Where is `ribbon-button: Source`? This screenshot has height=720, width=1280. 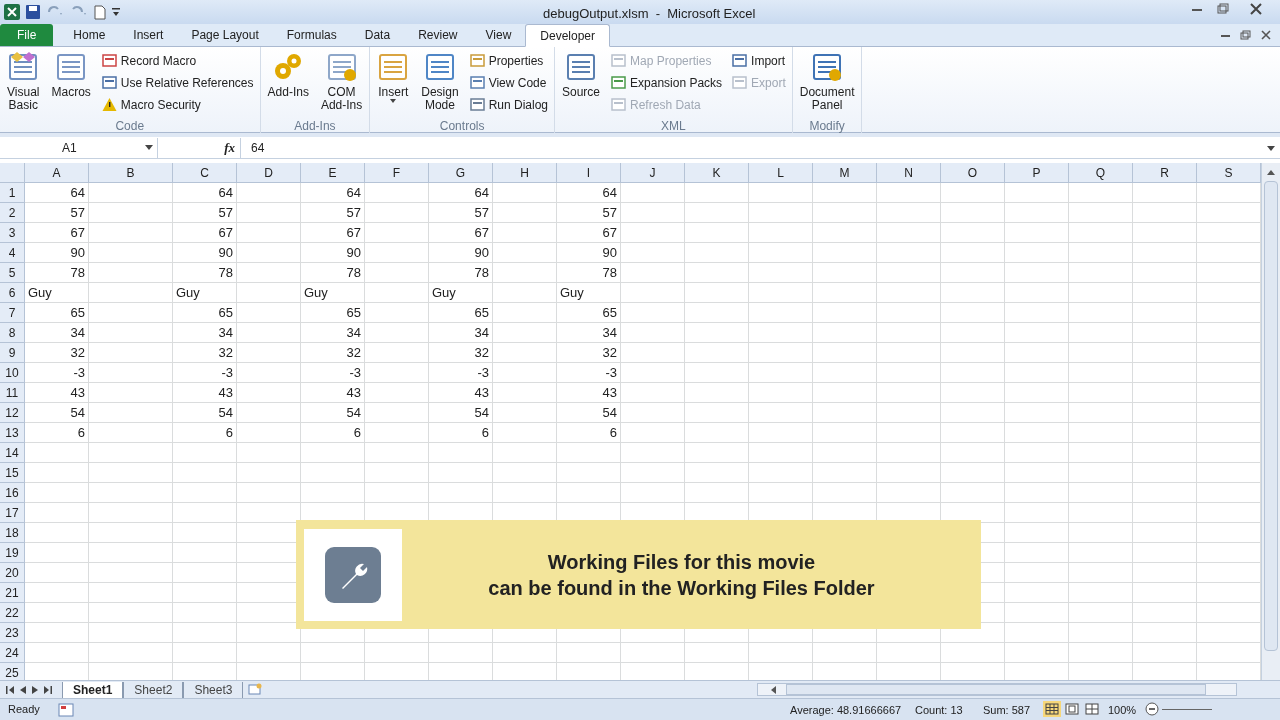
ribbon-button: Source is located at coordinates (581, 75).